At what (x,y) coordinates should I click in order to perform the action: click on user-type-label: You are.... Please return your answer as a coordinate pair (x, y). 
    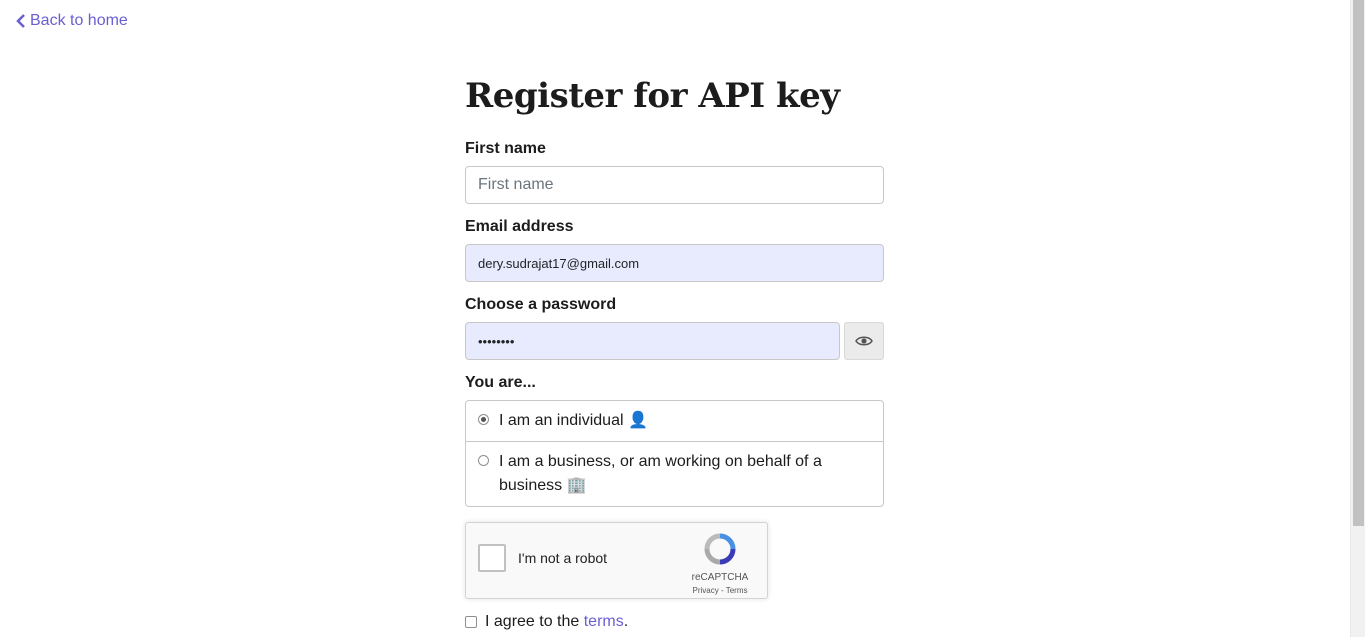
    Looking at the image, I should click on (500, 382).